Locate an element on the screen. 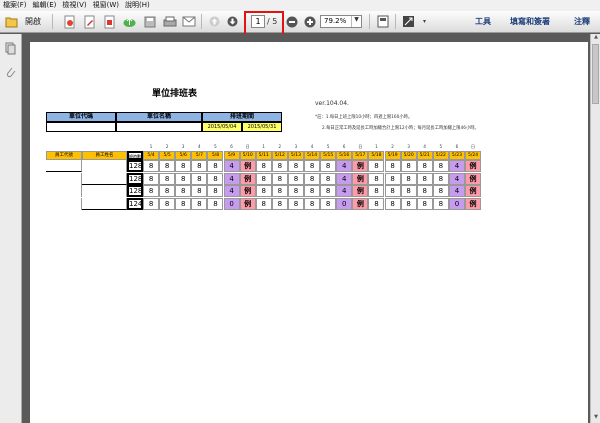 The image size is (600, 423). unit-code-value is located at coordinates (81, 127).